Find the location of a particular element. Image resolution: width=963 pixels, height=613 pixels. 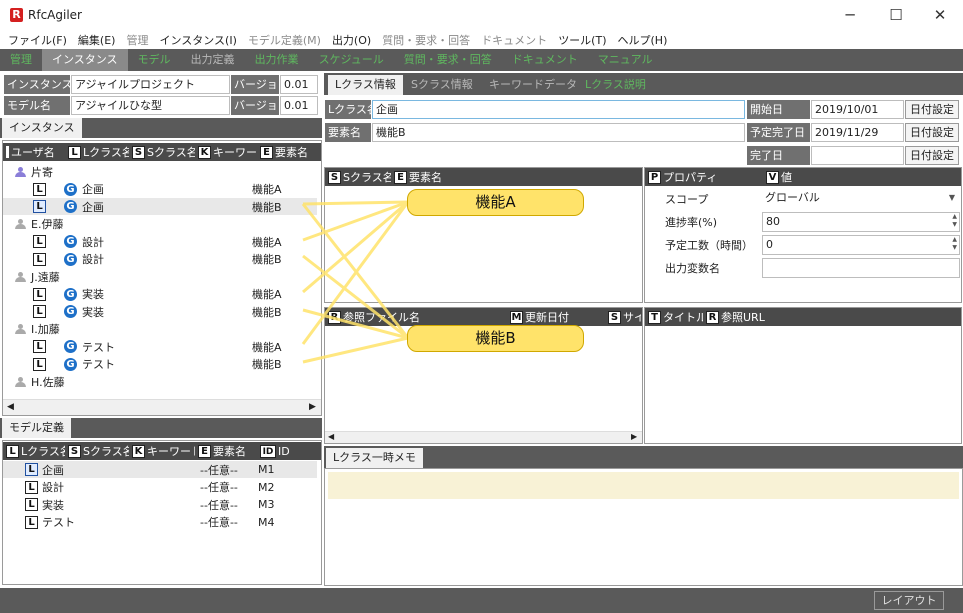

callout-feature-a: 機能A is located at coordinates (495, 202).